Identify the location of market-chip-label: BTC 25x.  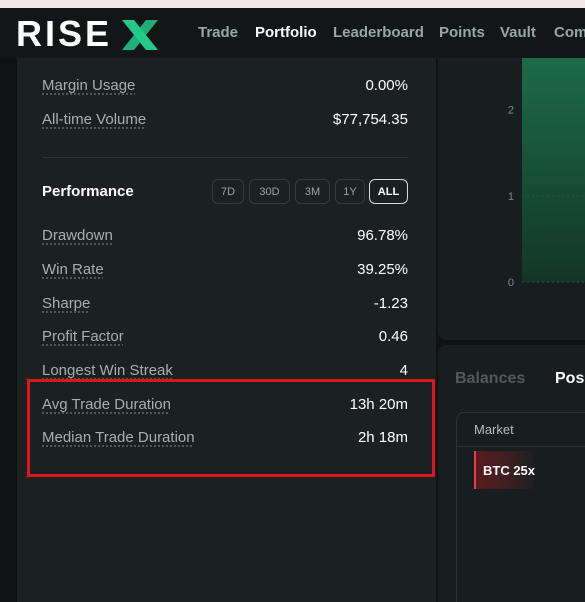
(509, 470).